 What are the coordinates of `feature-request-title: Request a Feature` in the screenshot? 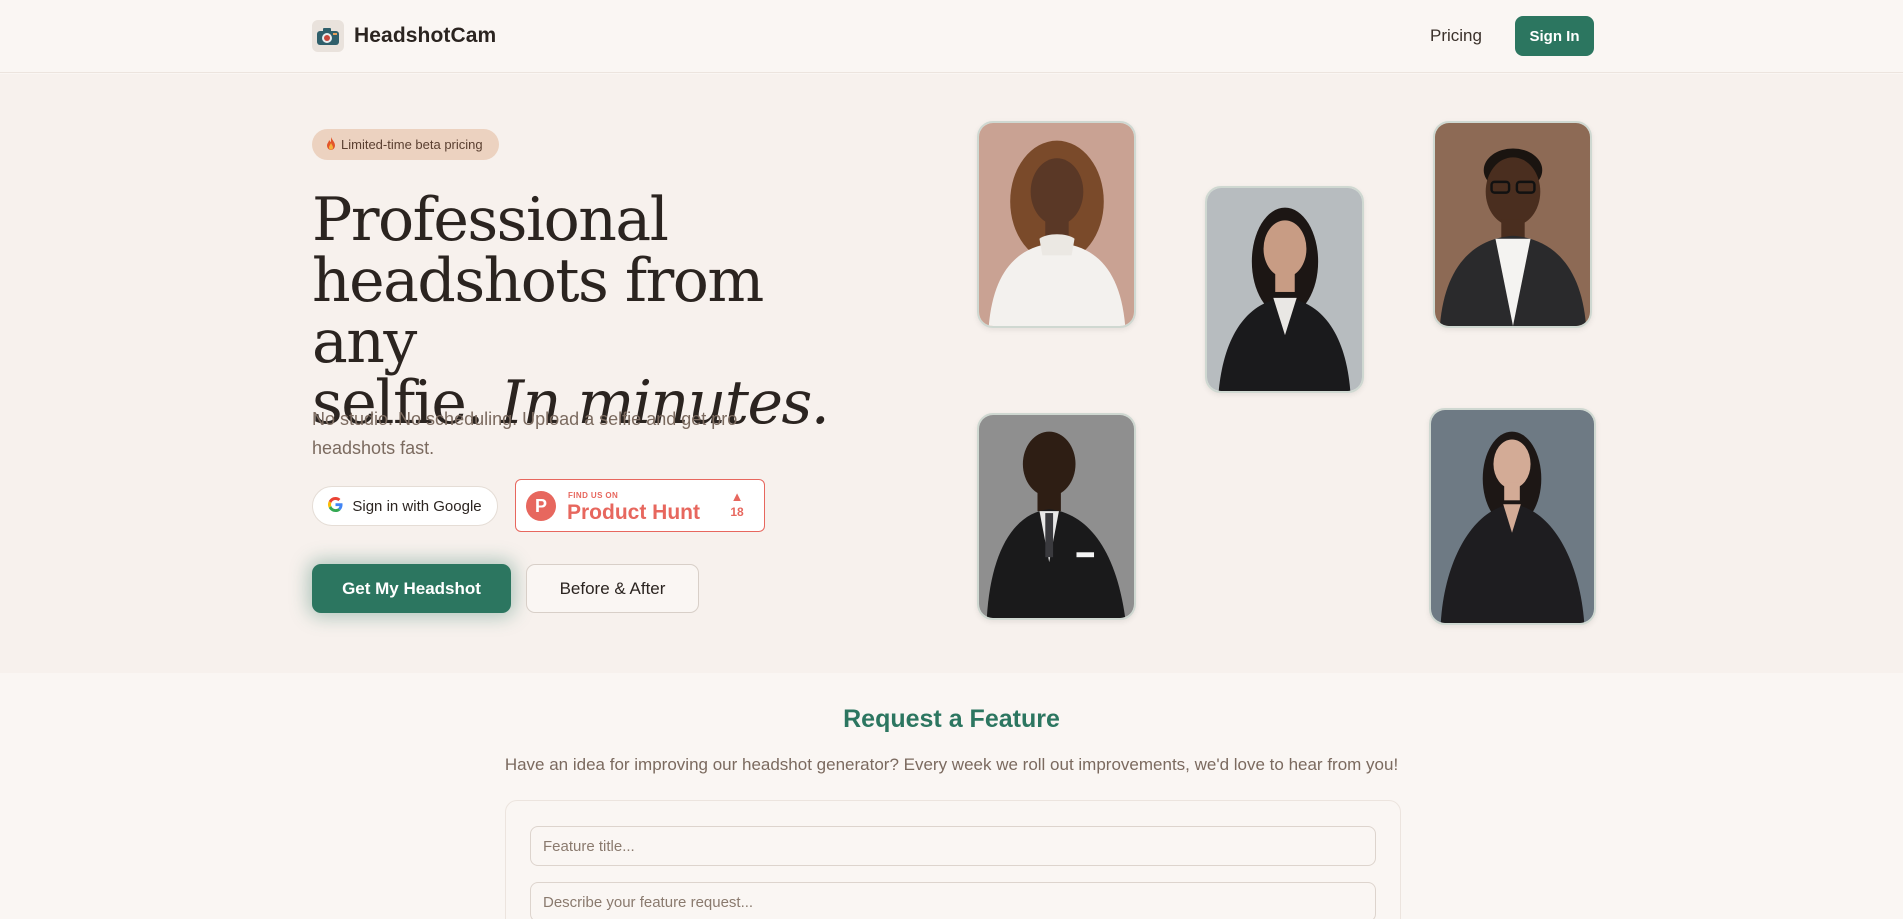 It's located at (951, 719).